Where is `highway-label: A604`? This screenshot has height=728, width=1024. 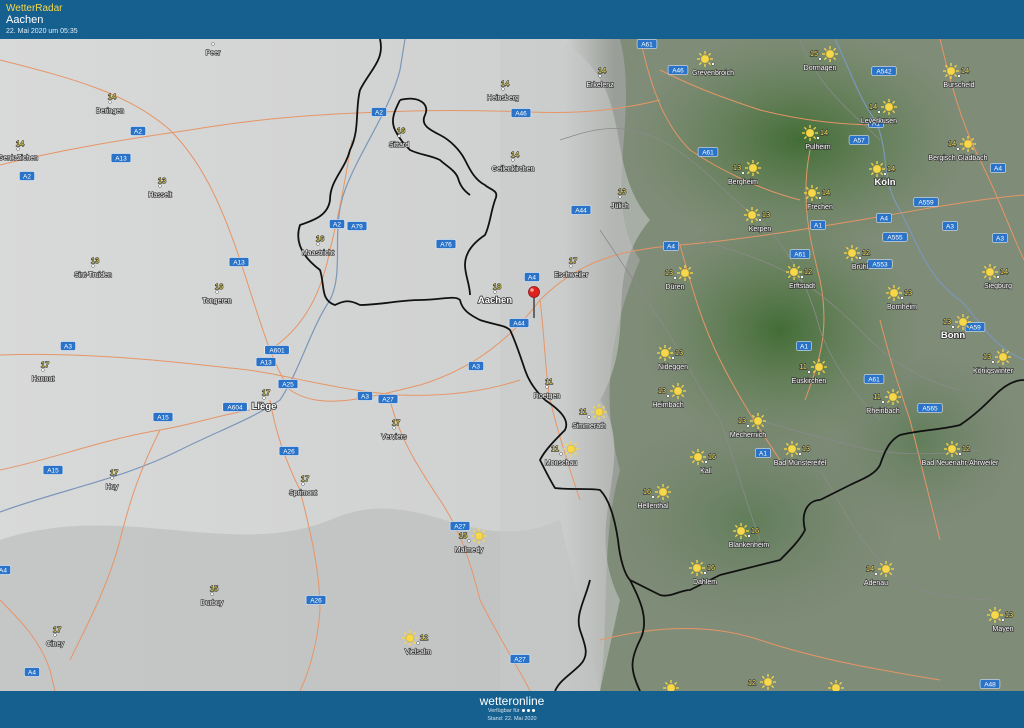
highway-label: A604 is located at coordinates (235, 408).